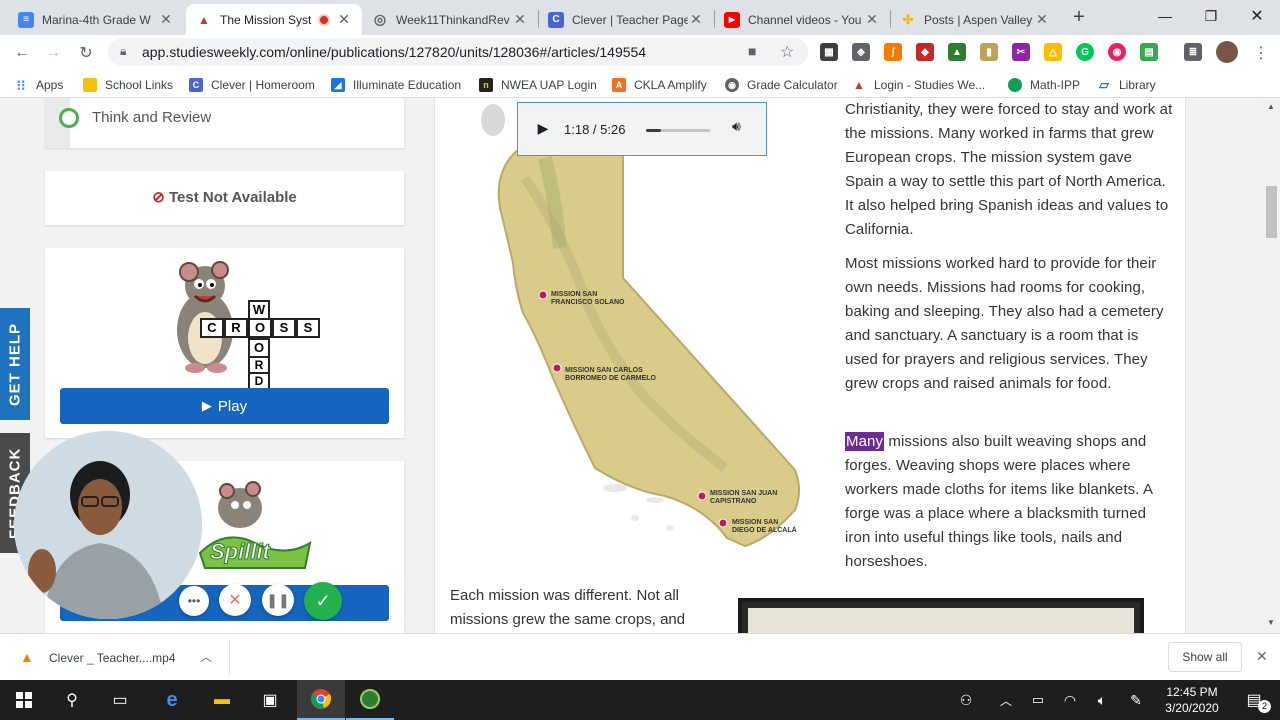 Image resolution: width=1280 pixels, height=720 pixels. What do you see at coordinates (338, 85) in the screenshot?
I see `illuminate-icon: ◢` at bounding box center [338, 85].